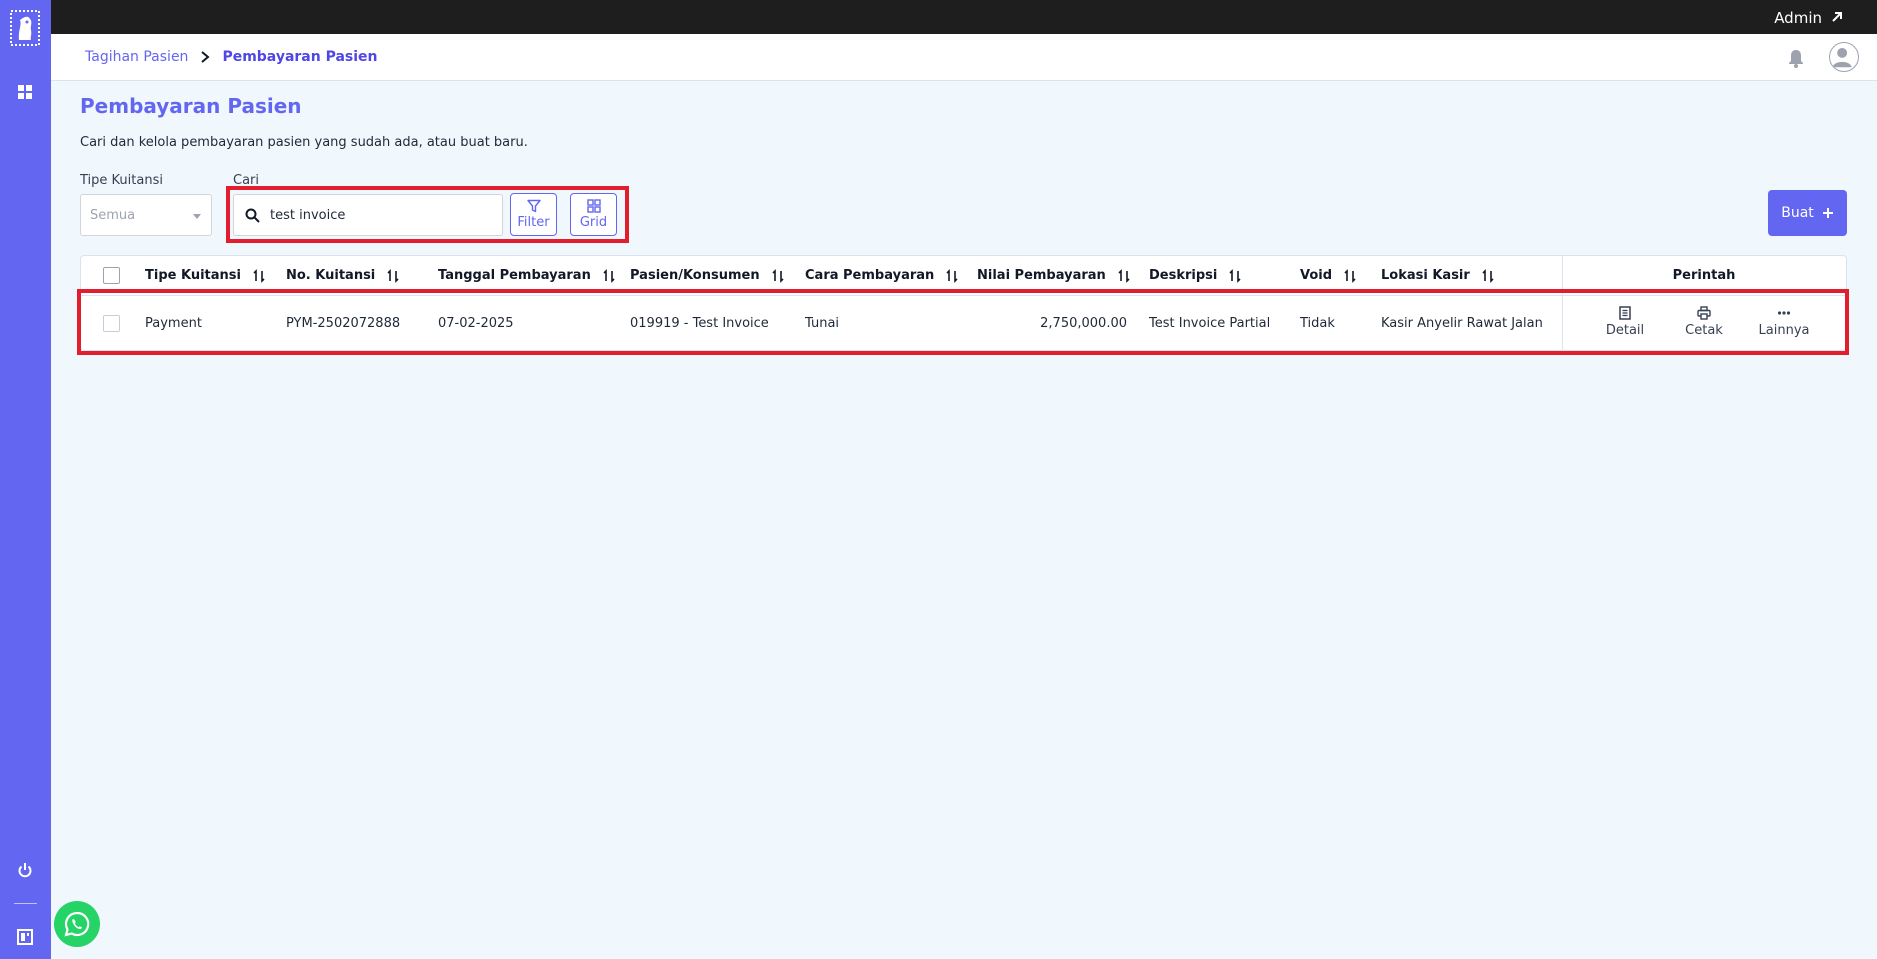 This screenshot has height=959, width=1877. What do you see at coordinates (1837, 17) in the screenshot?
I see `arrow-up-right-icon` at bounding box center [1837, 17].